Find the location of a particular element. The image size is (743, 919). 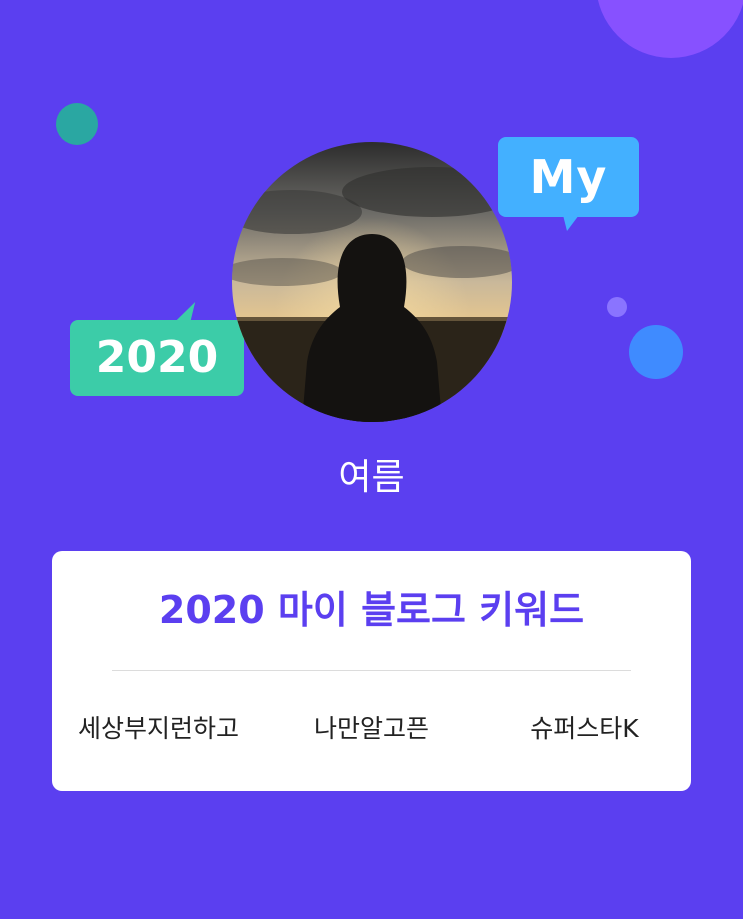

keyword-item: 나만알고픈 is located at coordinates (371, 728).